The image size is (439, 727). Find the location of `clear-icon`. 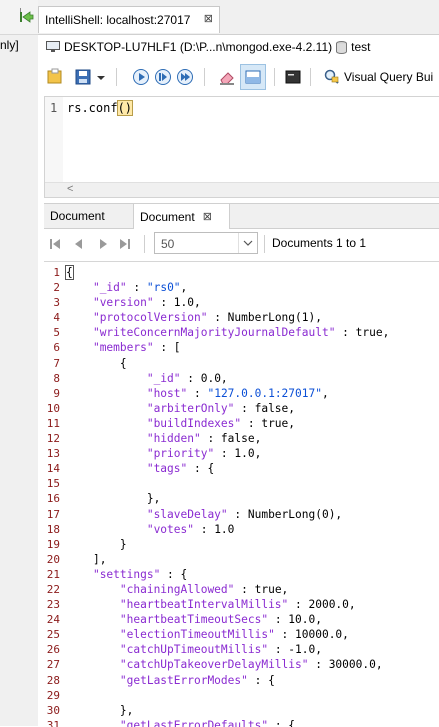

clear-icon is located at coordinates (227, 77).